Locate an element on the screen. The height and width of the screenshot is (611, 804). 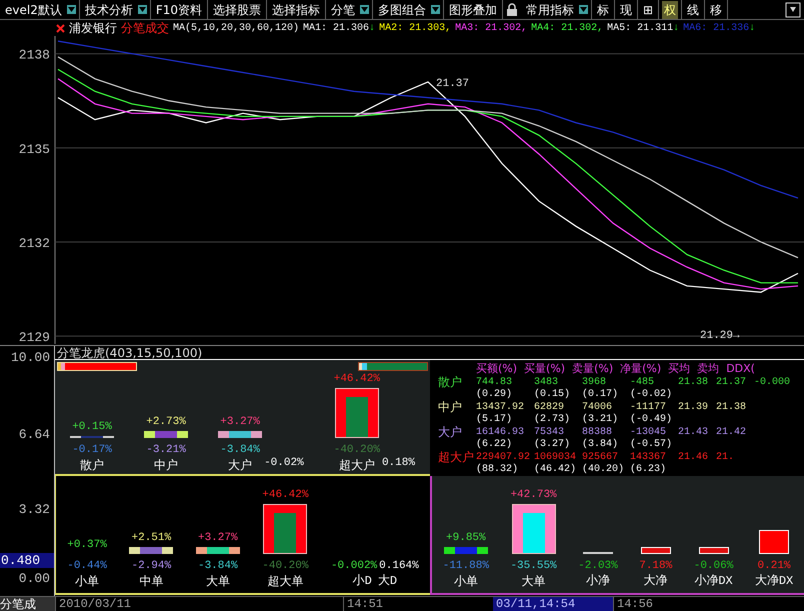
table-cell-text: 143367 is located at coordinates (649, 458).